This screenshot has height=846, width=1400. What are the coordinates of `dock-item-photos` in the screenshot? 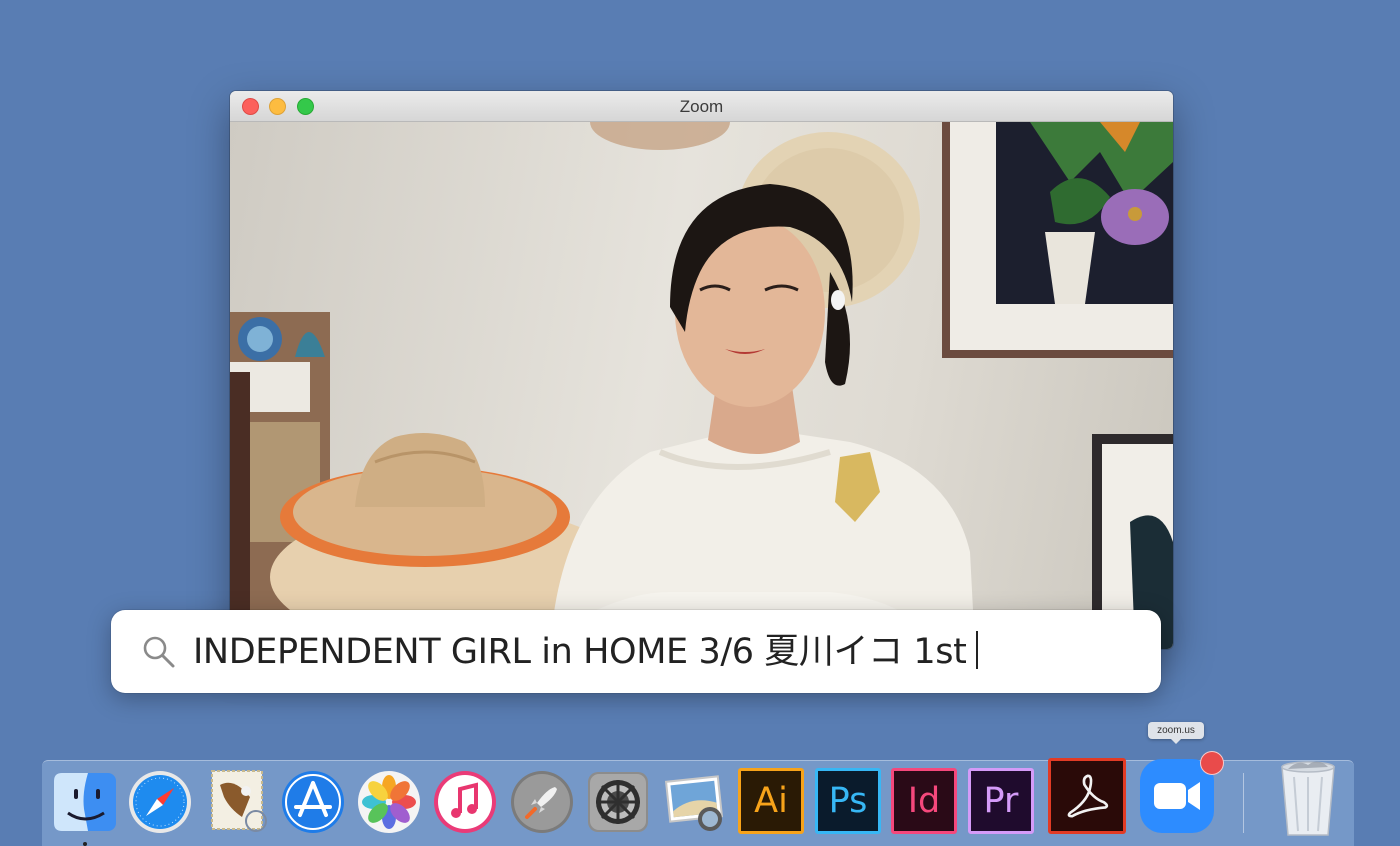 It's located at (389, 802).